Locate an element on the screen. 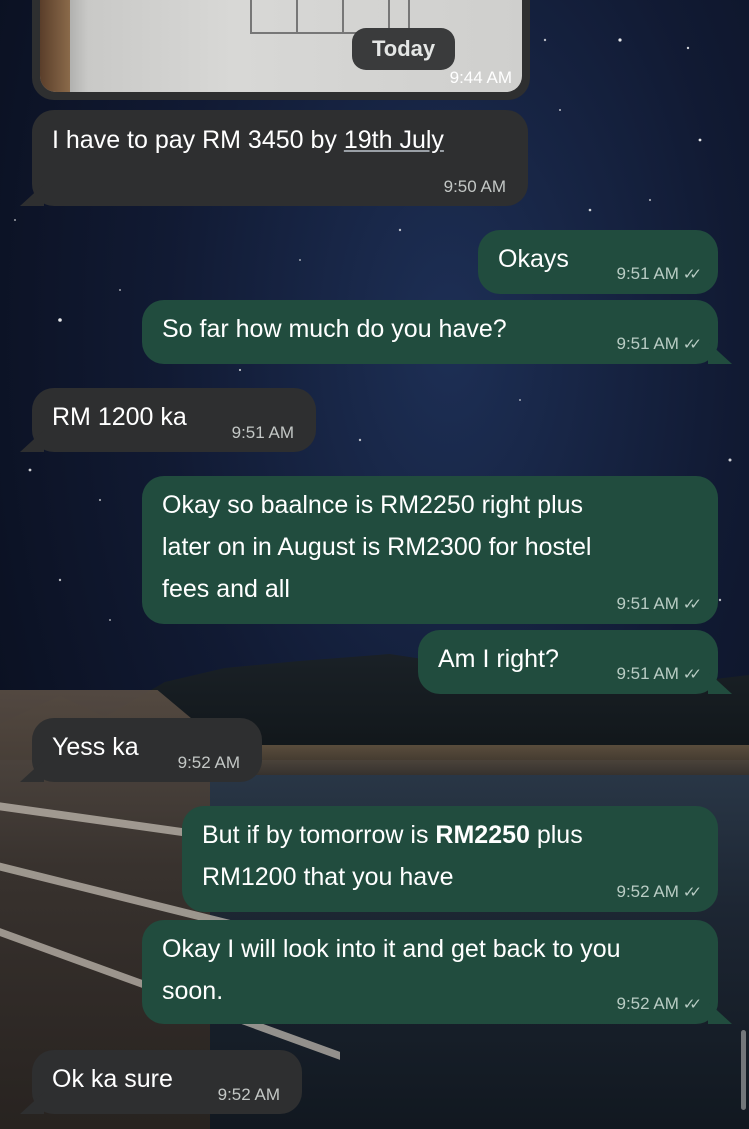 The width and height of the screenshot is (749, 1129). message-text: I have to pay RM 3450 by 19th July is located at coordinates (280, 140).